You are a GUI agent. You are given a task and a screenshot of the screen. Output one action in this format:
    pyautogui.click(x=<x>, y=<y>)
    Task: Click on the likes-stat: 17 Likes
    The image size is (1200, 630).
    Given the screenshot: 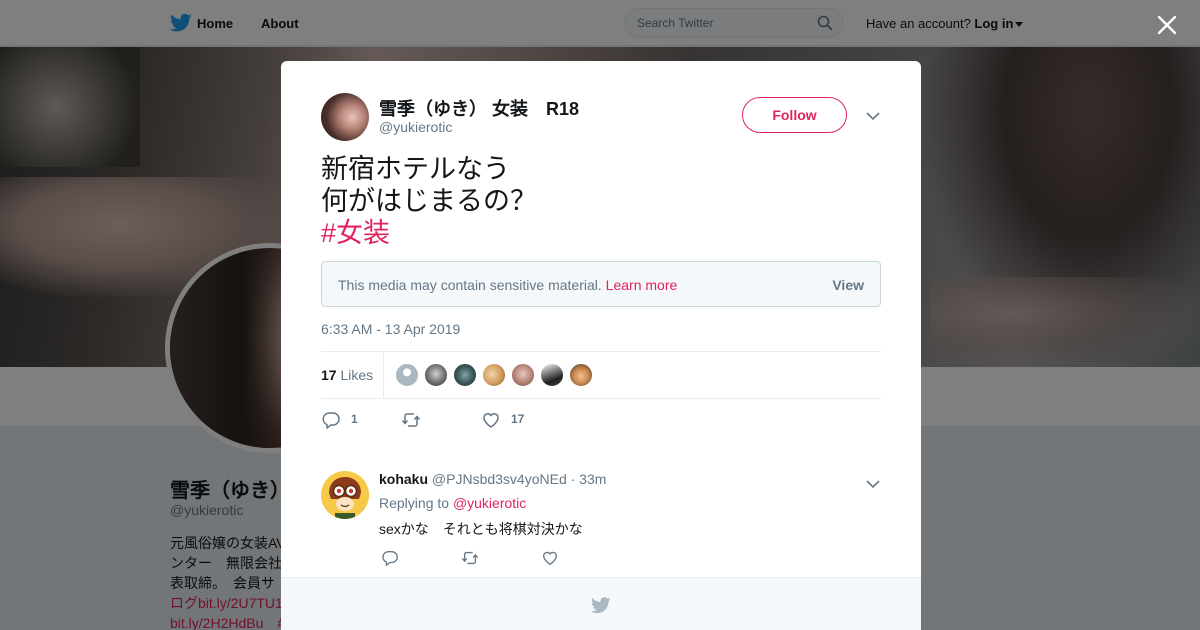 What is the action you would take?
    pyautogui.click(x=347, y=375)
    